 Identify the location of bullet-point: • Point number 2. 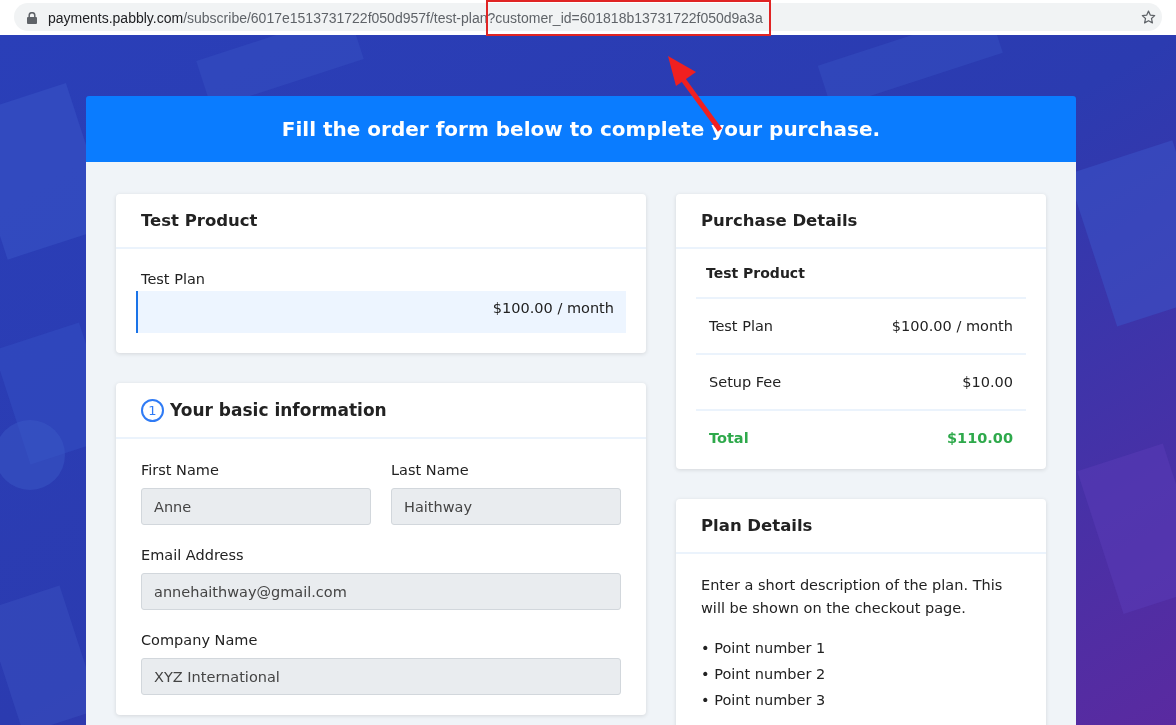
(764, 674).